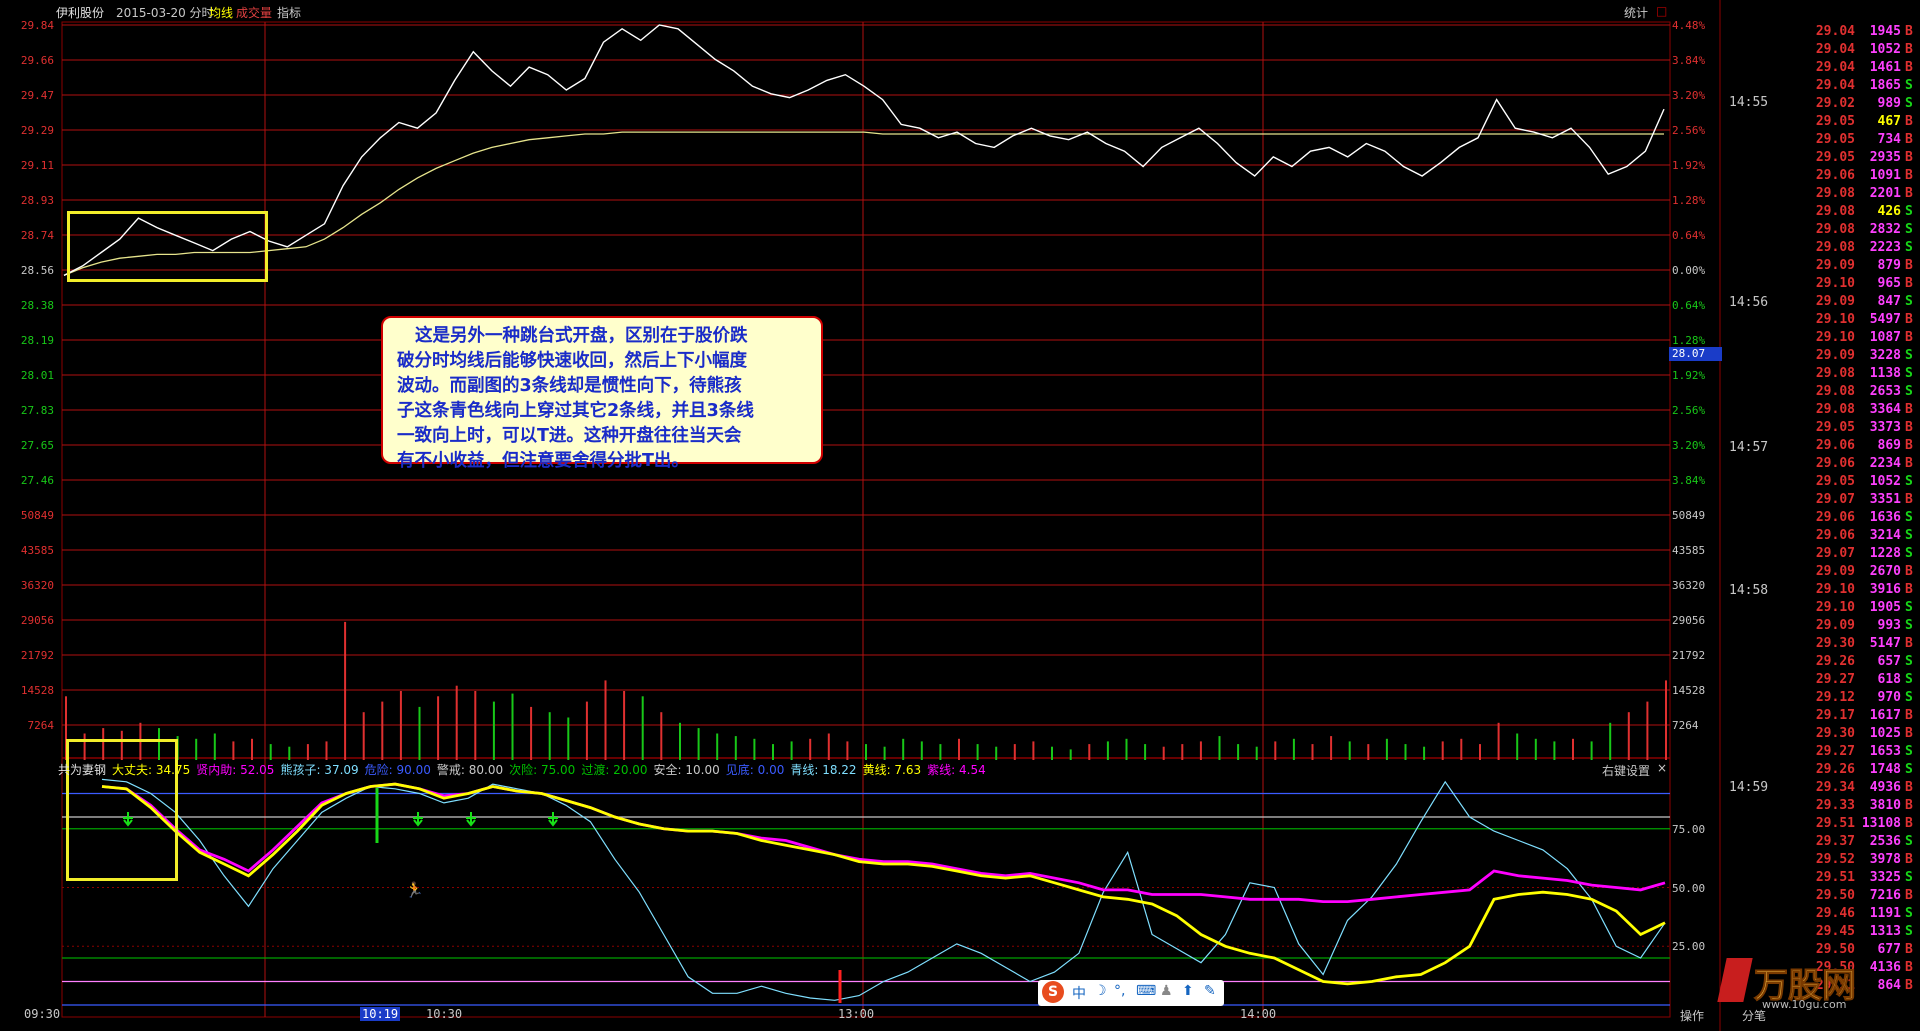 The width and height of the screenshot is (1920, 1031). I want to click on current-price-marker: 28.07, so click(1695, 354).